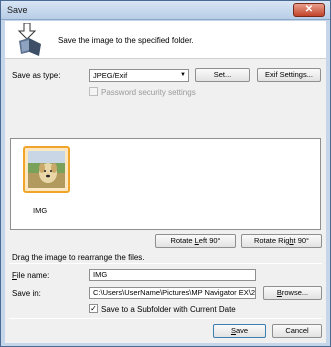 Image resolution: width=331 pixels, height=347 pixels. Describe the element at coordinates (110, 75) in the screenshot. I see `save-as-type-value: JPEG/Exif` at that location.